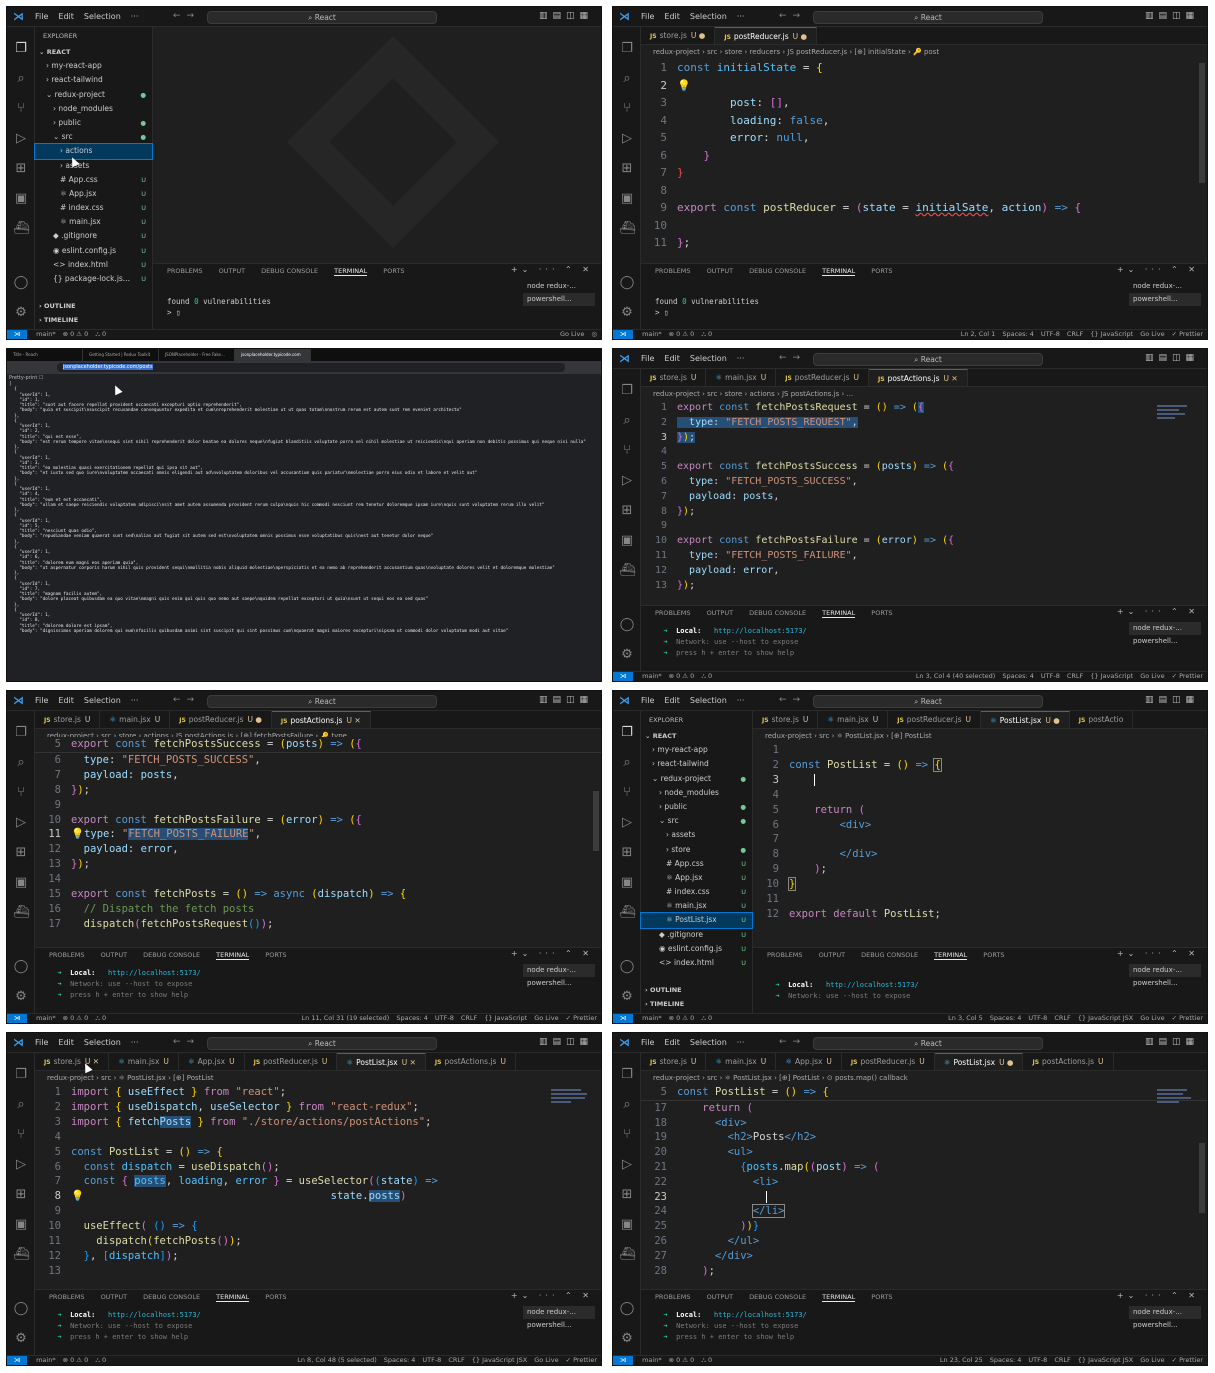  What do you see at coordinates (255, 719) in the screenshot?
I see `tab-status: U ●` at bounding box center [255, 719].